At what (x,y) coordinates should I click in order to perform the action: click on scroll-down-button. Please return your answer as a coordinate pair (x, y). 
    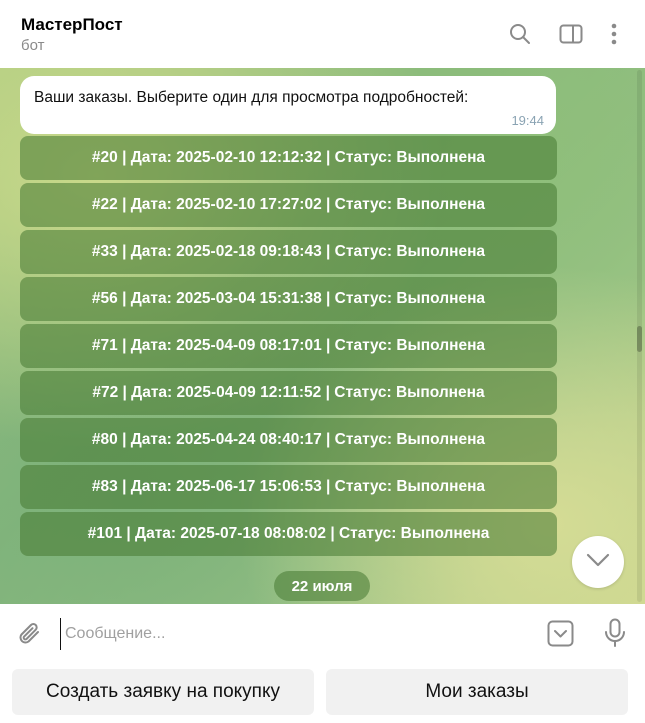
    Looking at the image, I should click on (598, 562).